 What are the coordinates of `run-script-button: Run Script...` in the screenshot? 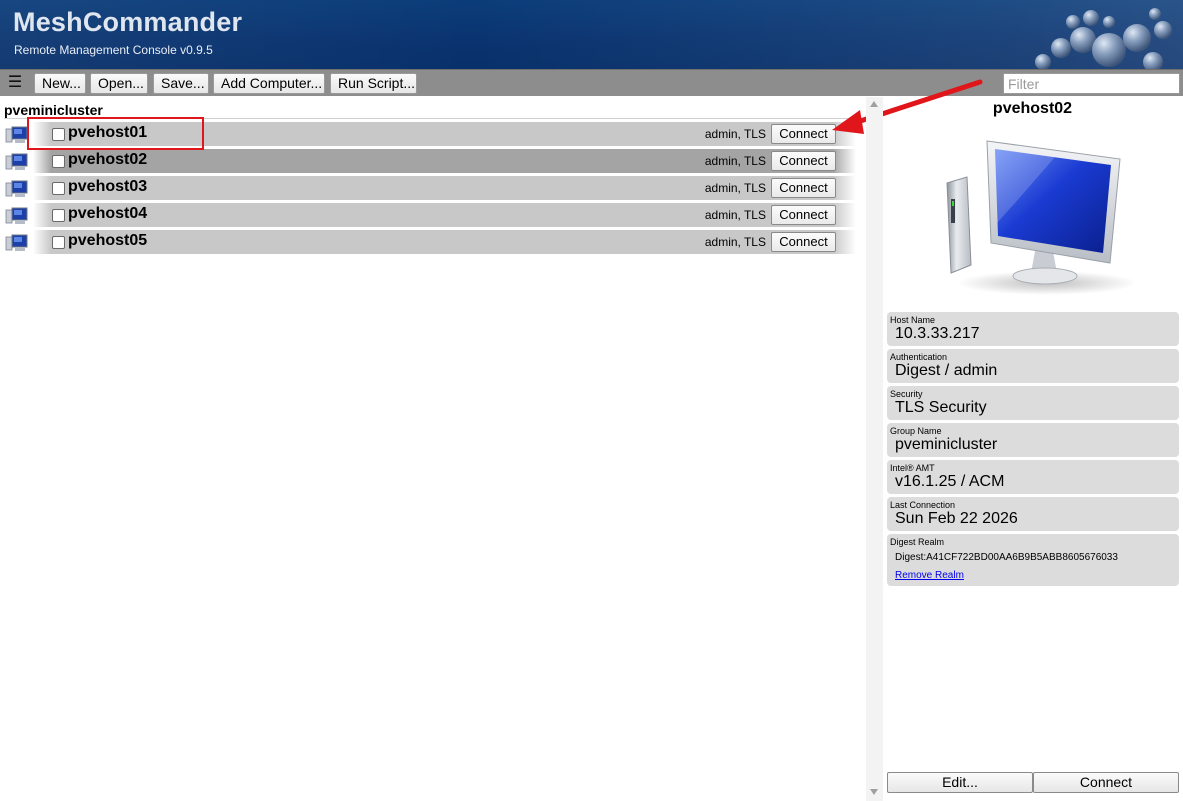 It's located at (373, 83).